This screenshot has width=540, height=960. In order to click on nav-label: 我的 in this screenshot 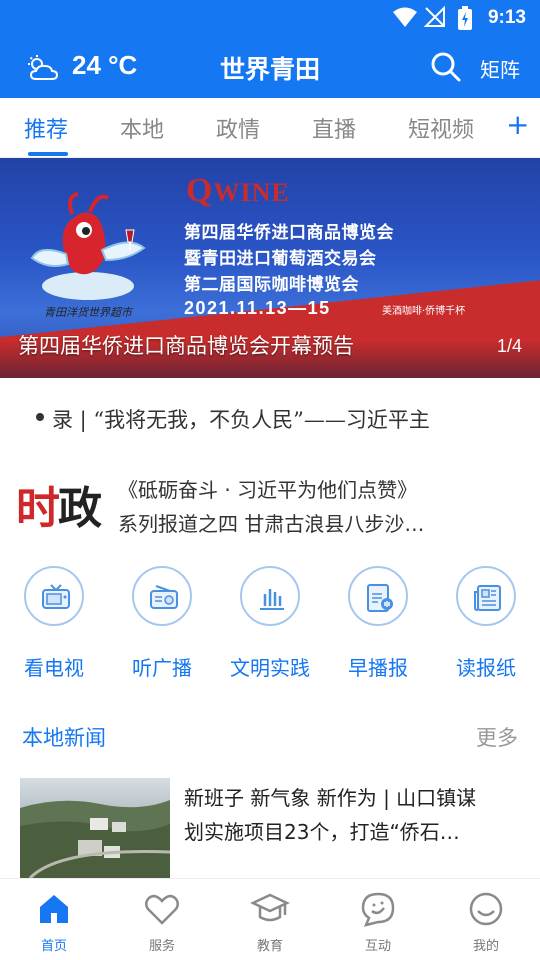, I will do `click(485, 946)`.